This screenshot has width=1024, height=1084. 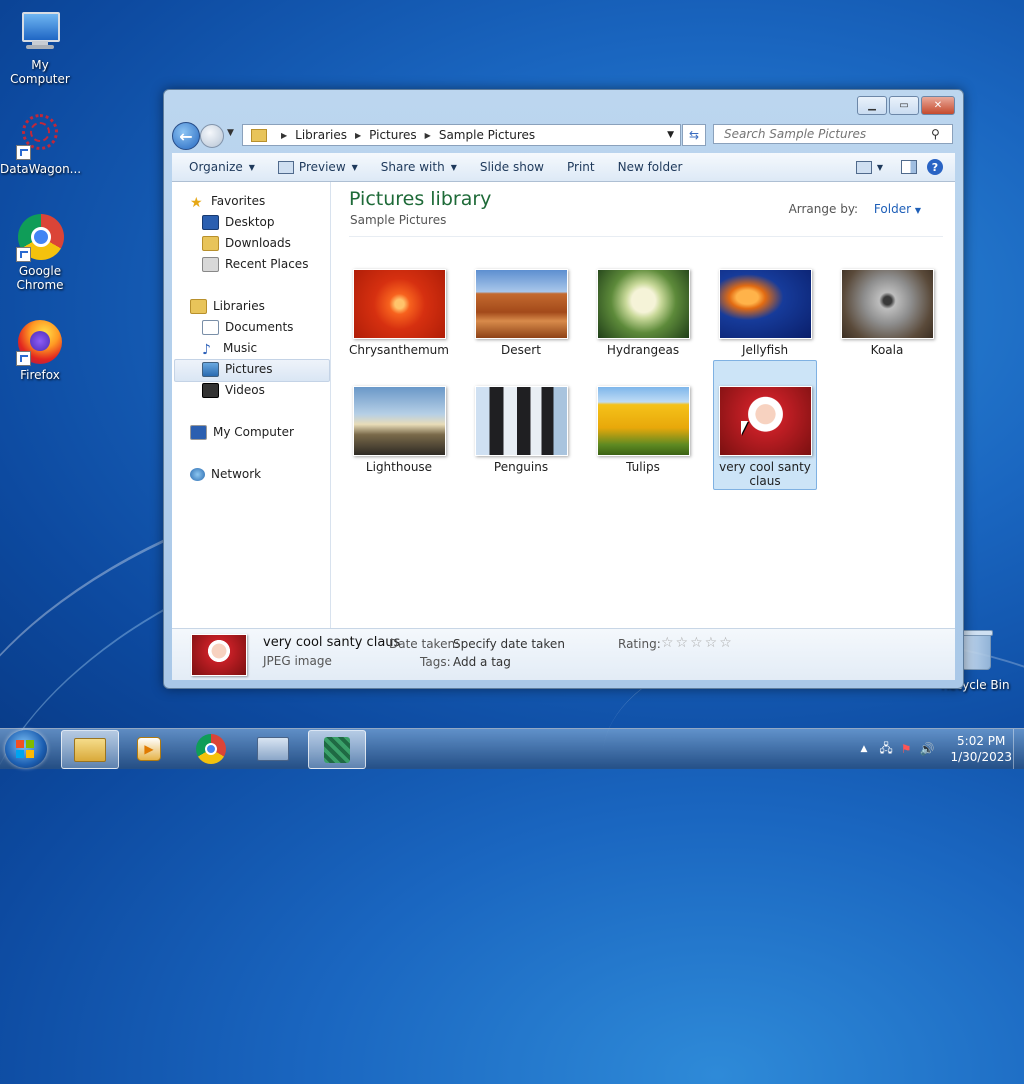 What do you see at coordinates (219, 655) in the screenshot?
I see `details-thumbnail` at bounding box center [219, 655].